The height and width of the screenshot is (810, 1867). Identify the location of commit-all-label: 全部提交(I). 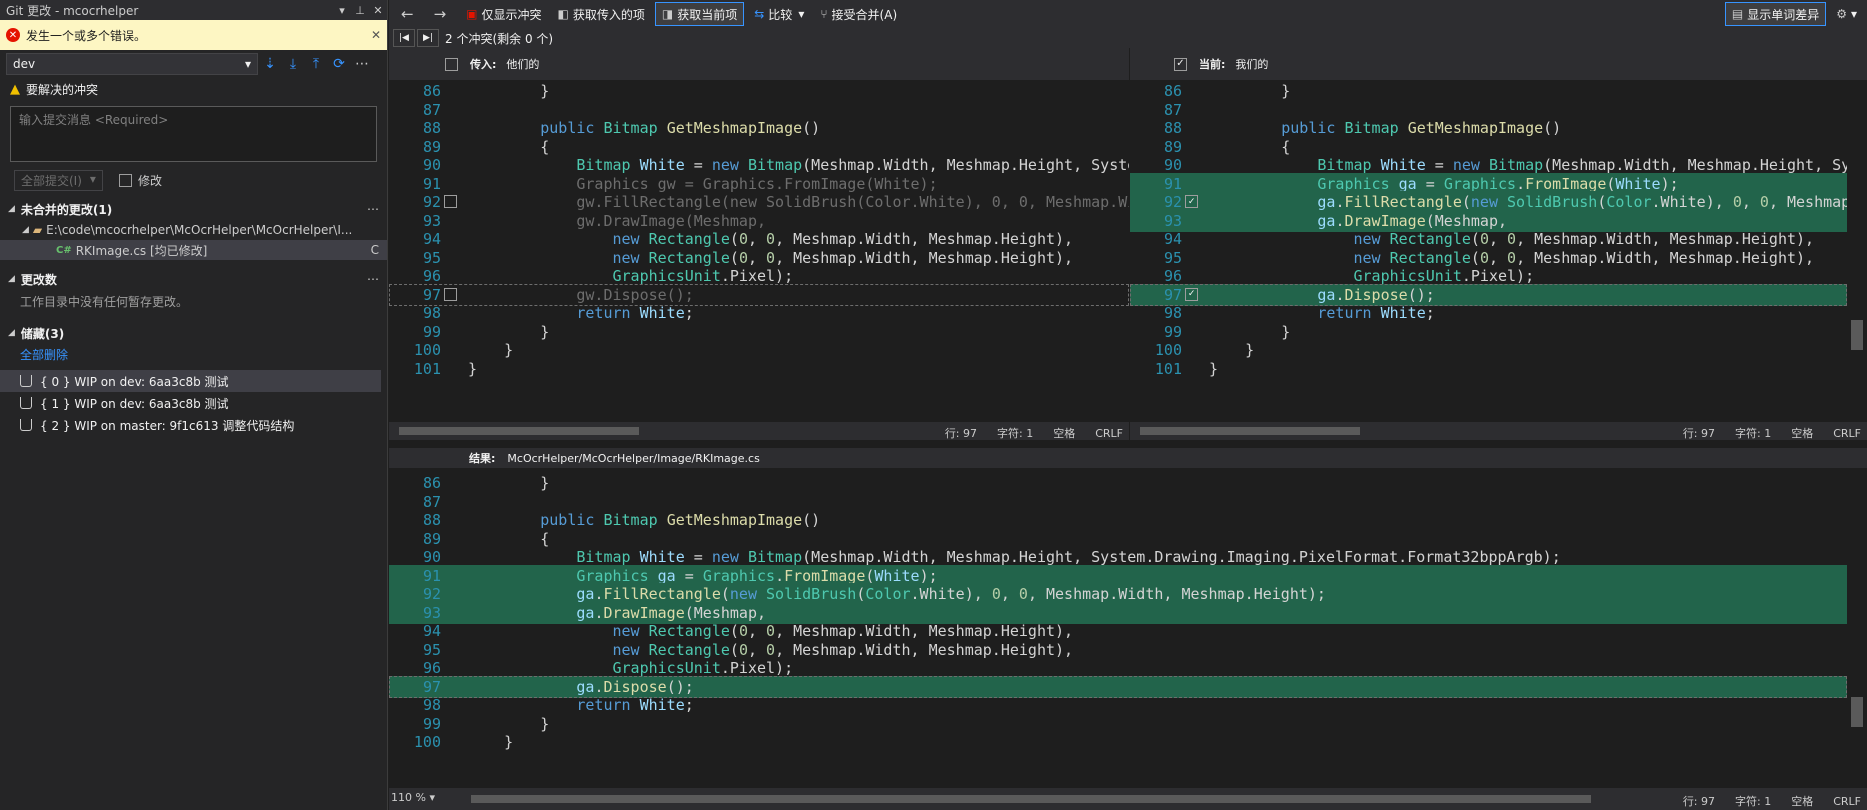
(51, 180).